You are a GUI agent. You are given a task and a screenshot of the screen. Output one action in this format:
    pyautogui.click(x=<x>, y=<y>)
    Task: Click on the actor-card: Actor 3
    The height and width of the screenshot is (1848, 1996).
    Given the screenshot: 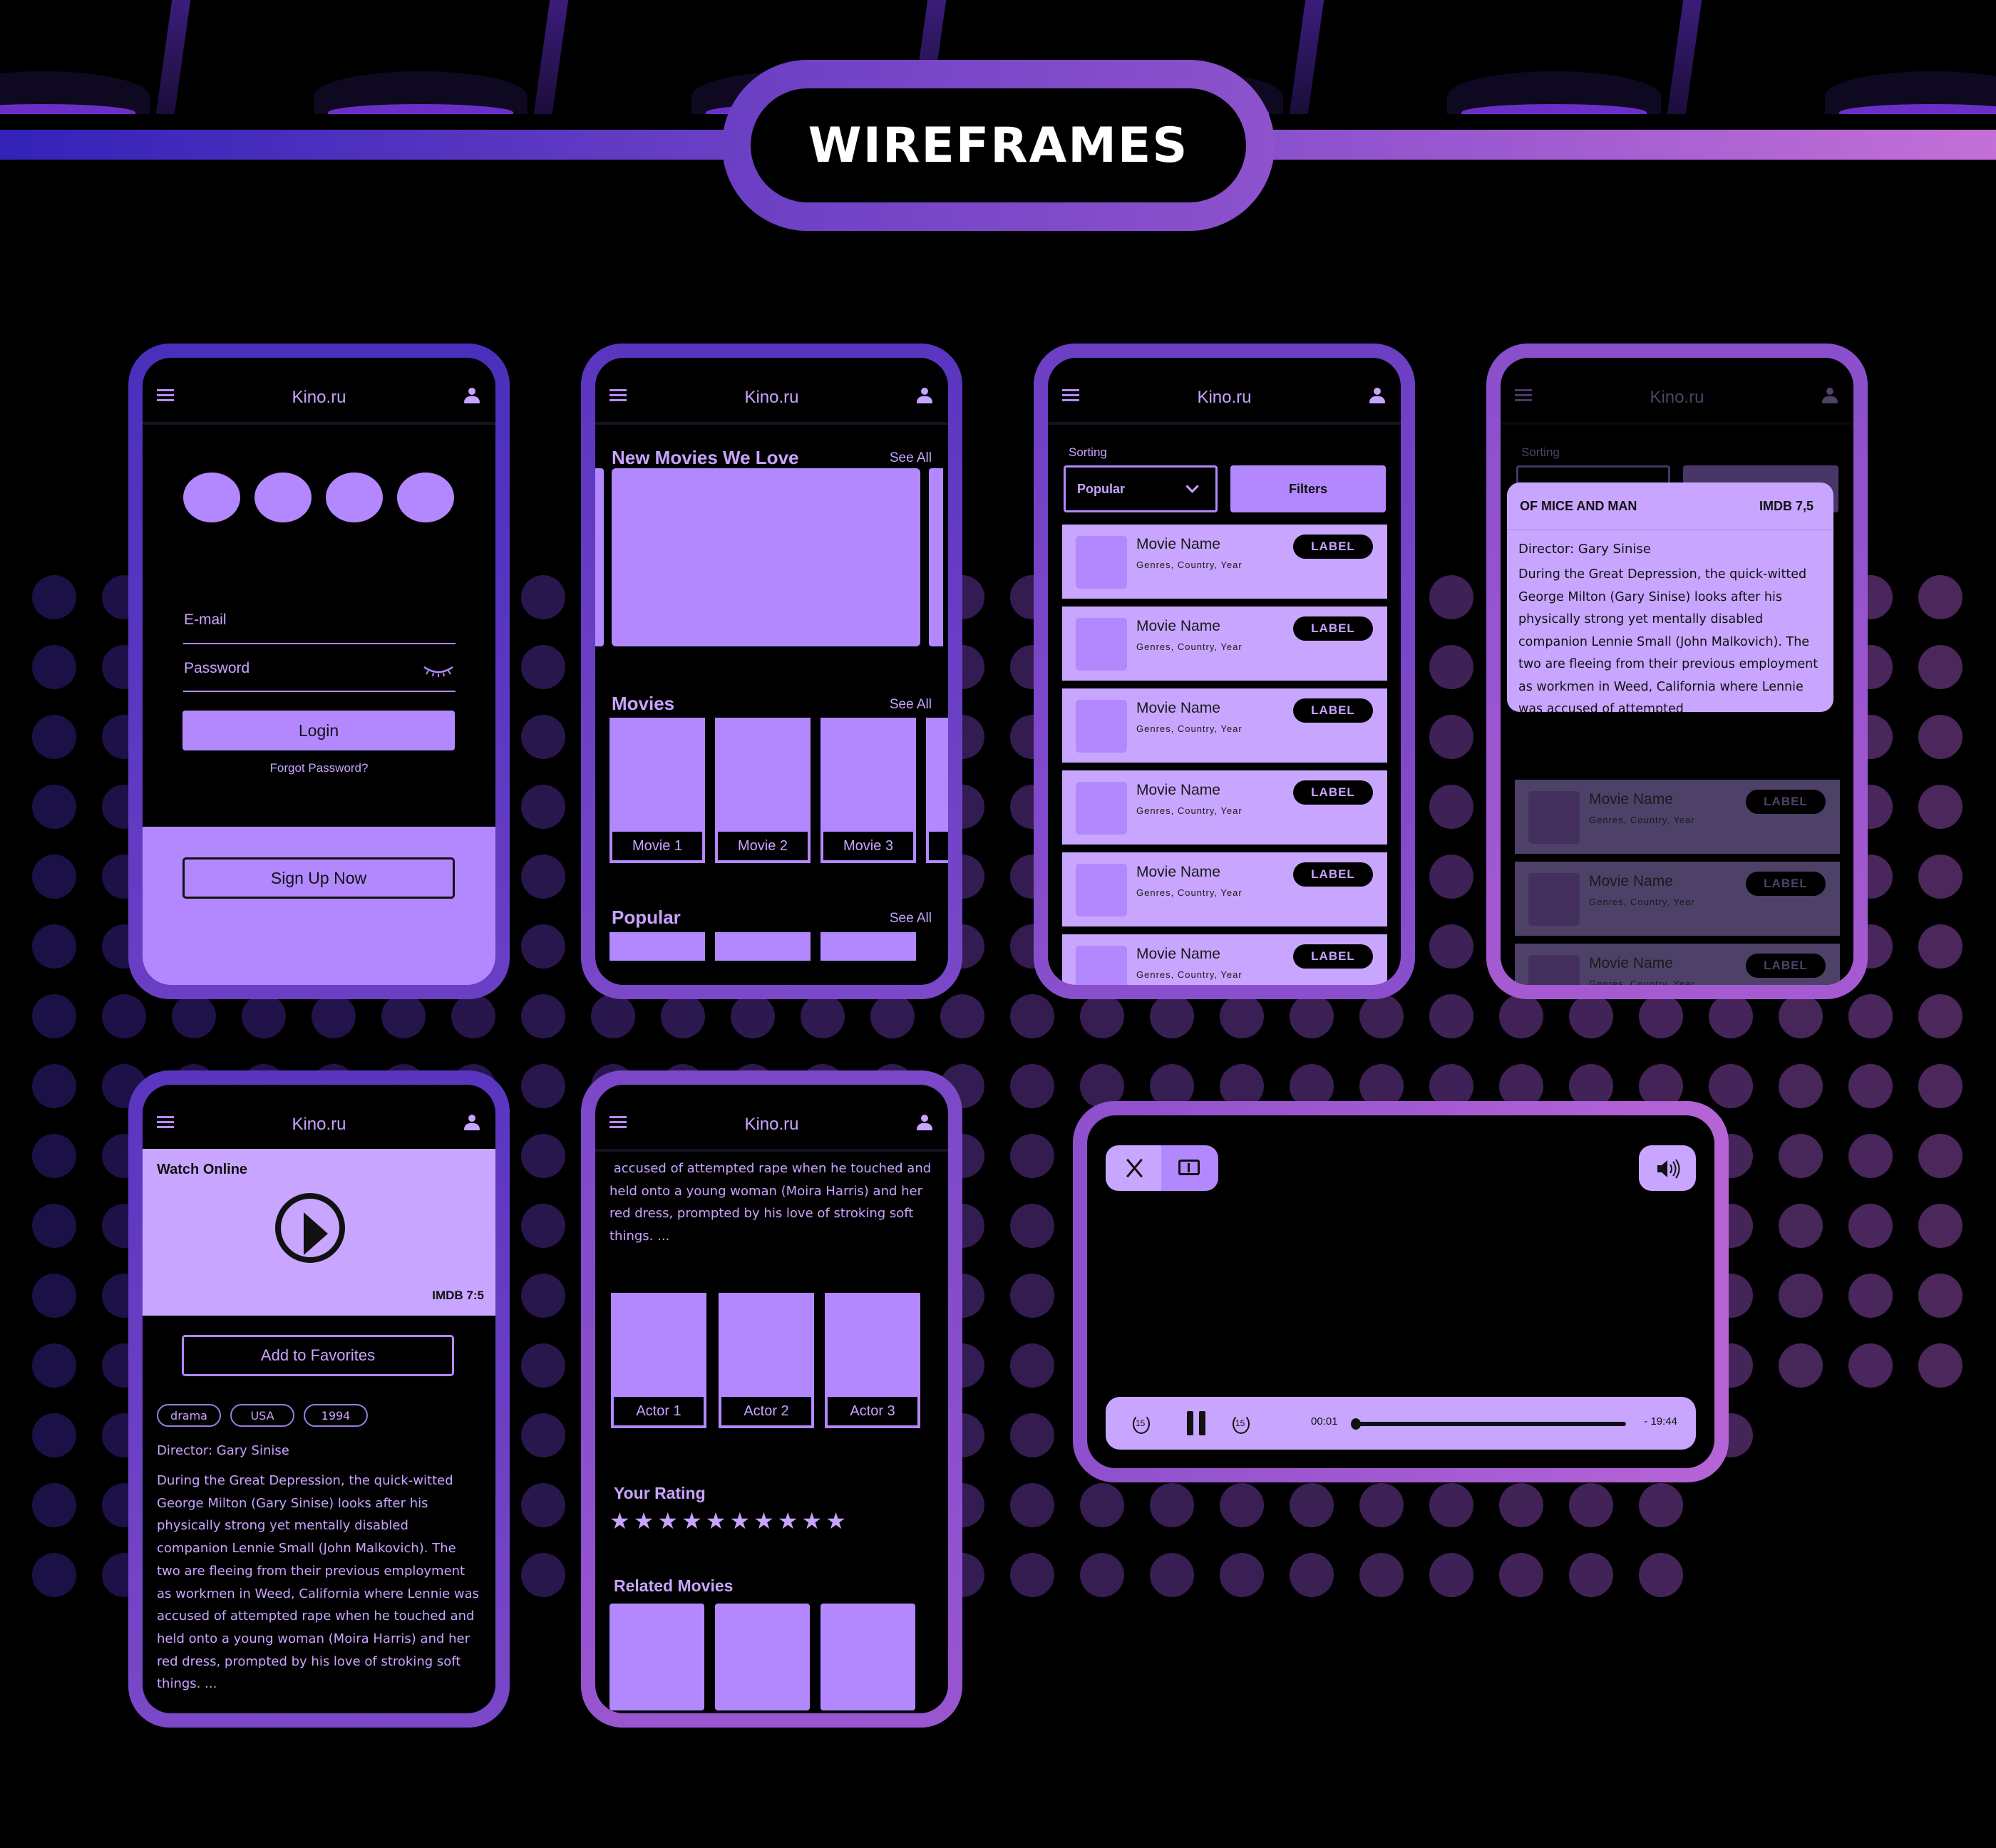 What is the action you would take?
    pyautogui.click(x=873, y=1361)
    